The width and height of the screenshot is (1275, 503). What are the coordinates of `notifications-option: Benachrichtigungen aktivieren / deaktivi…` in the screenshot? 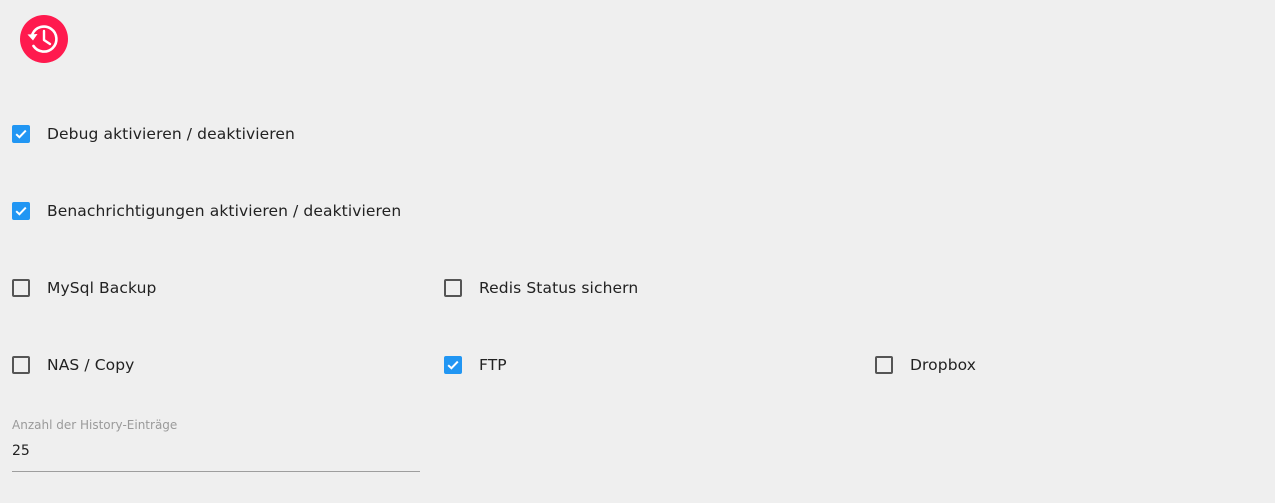 It's located at (206, 211).